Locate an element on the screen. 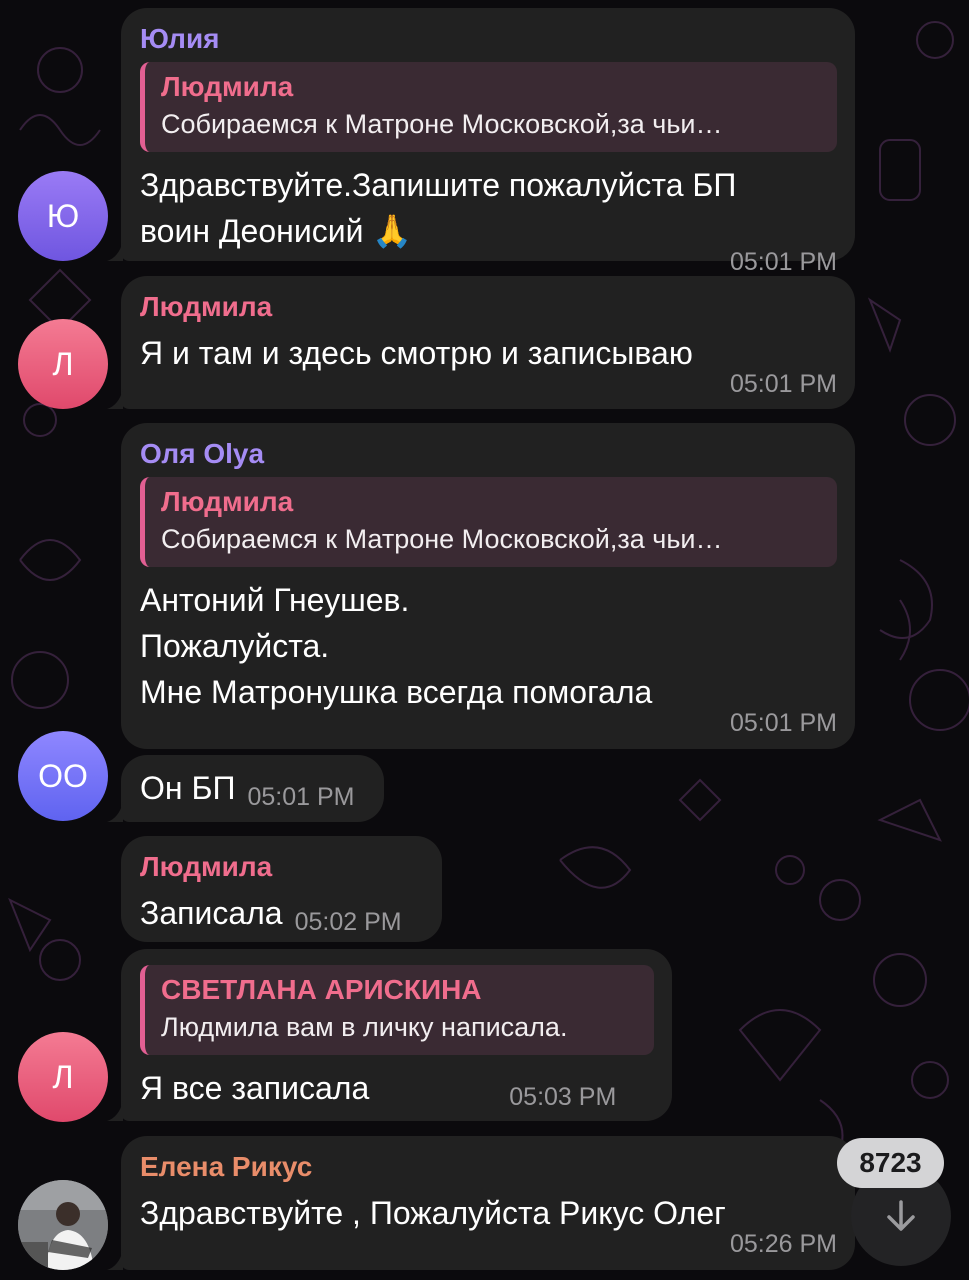 The width and height of the screenshot is (969, 1280). message-time: 05:01 PM is located at coordinates (301, 797).